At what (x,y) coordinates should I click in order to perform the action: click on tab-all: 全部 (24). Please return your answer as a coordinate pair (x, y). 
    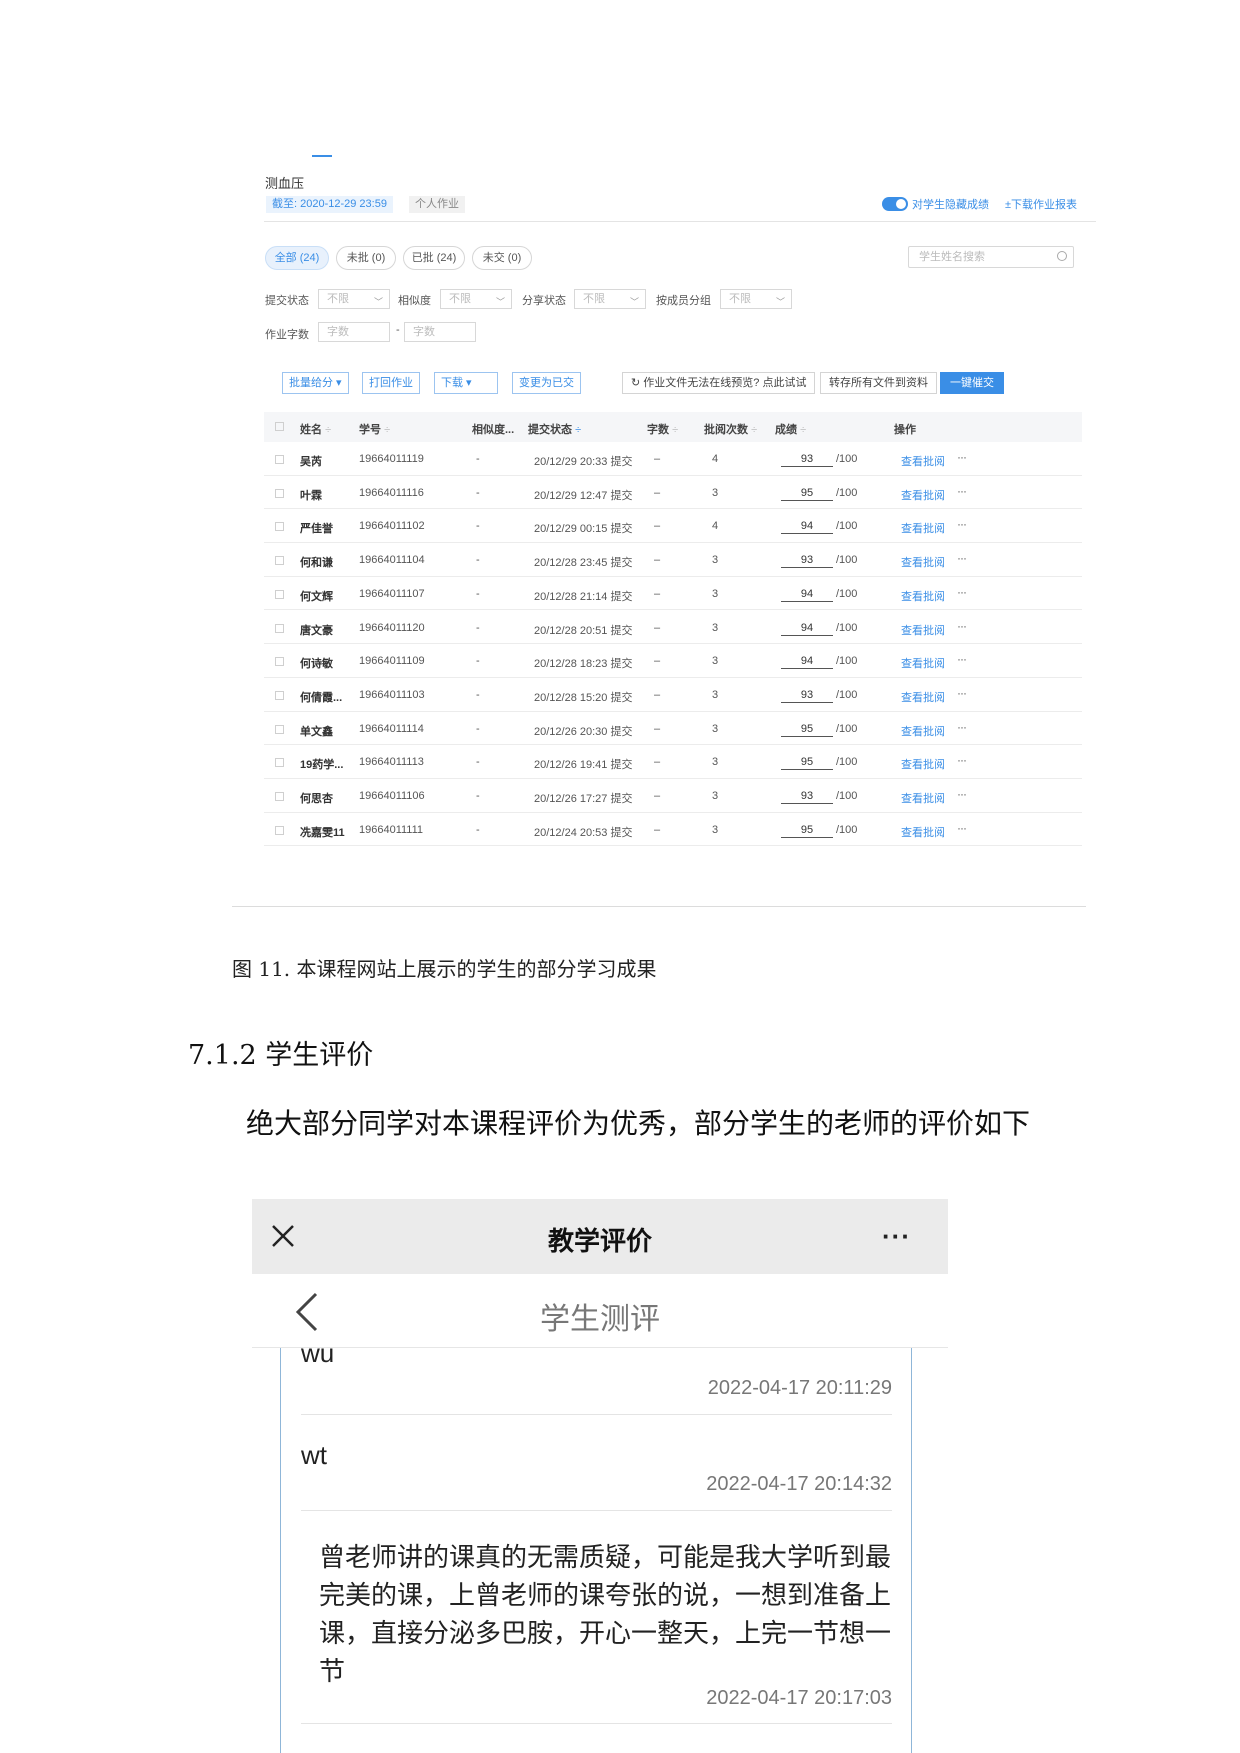
    Looking at the image, I should click on (297, 258).